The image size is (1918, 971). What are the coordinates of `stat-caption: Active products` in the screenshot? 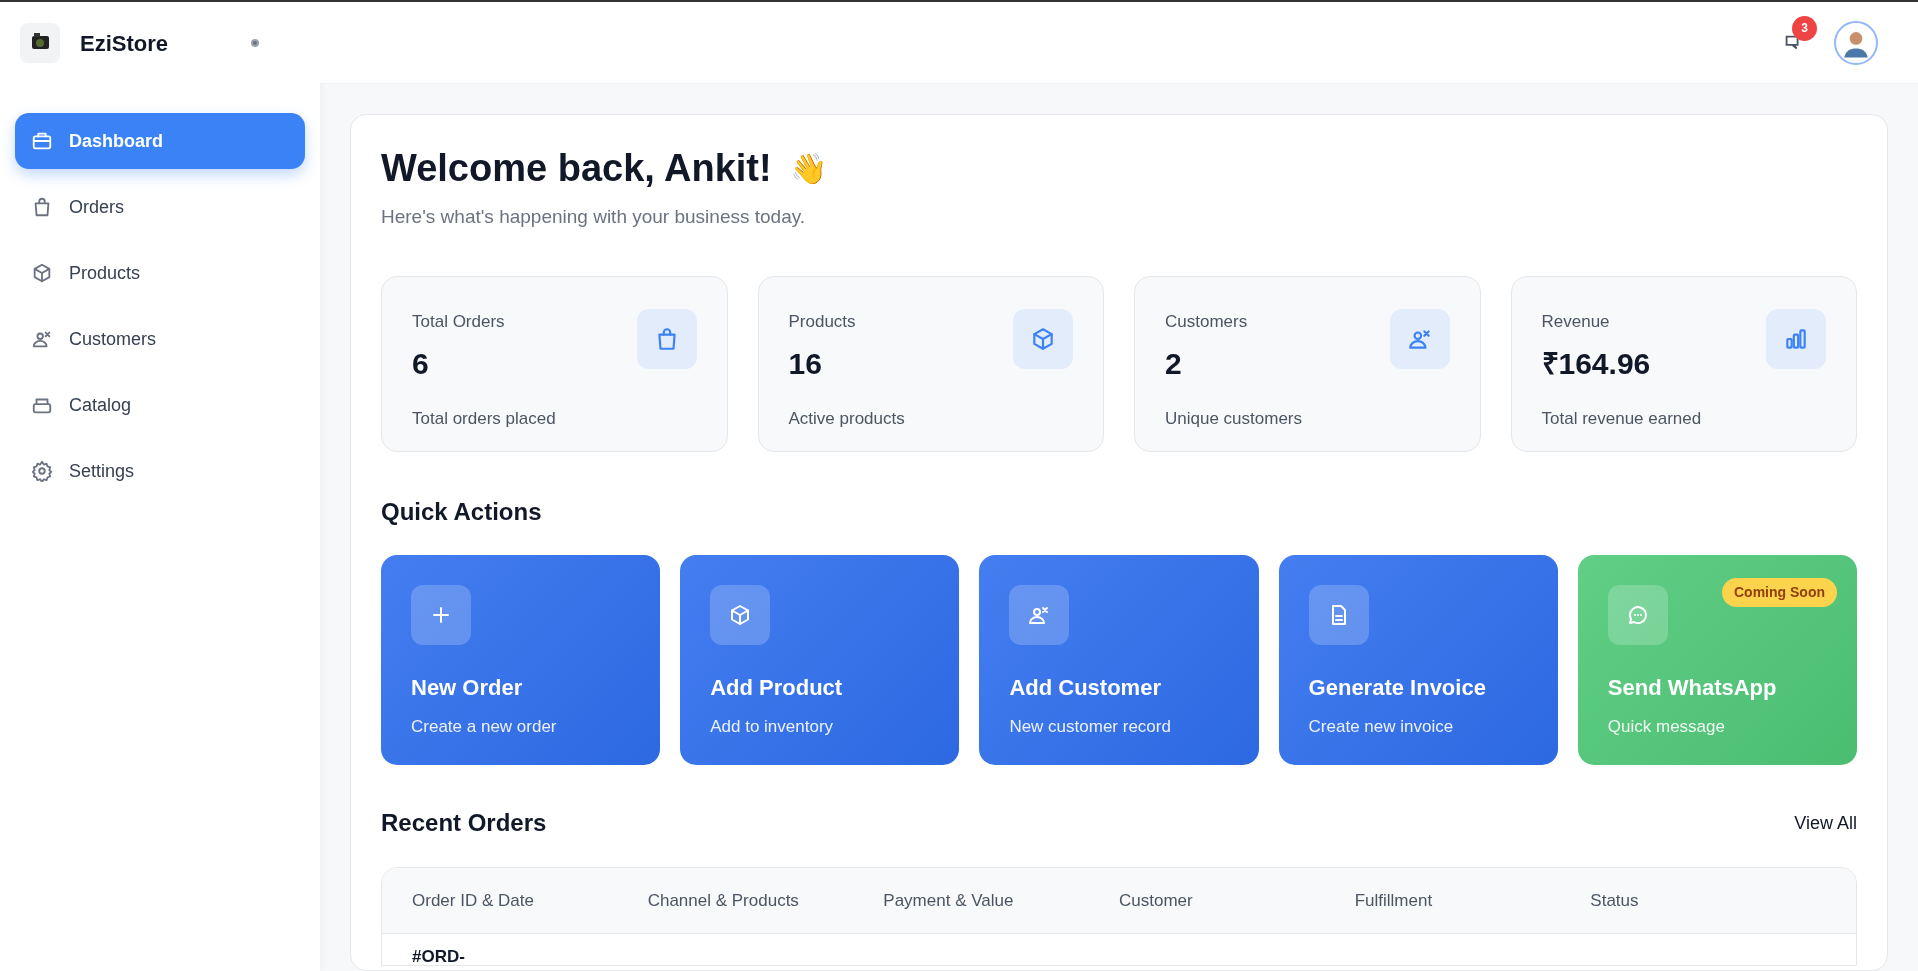 It's located at (846, 418).